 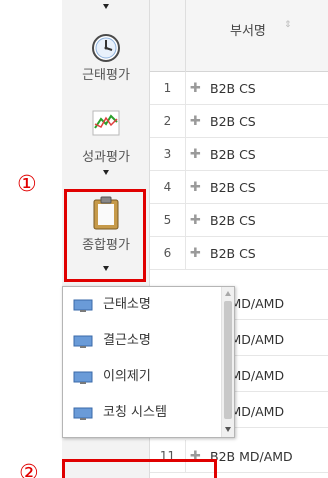 What do you see at coordinates (168, 36) in the screenshot?
I see `row-number-header` at bounding box center [168, 36].